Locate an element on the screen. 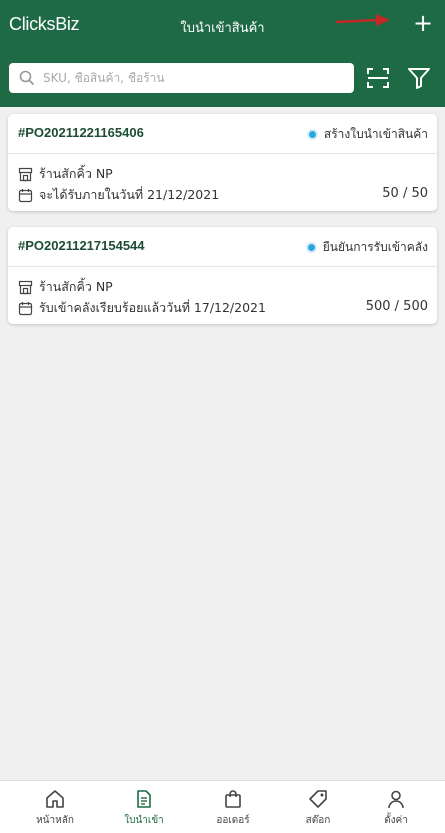  nav-label: ตั้งค่า is located at coordinates (396, 820).